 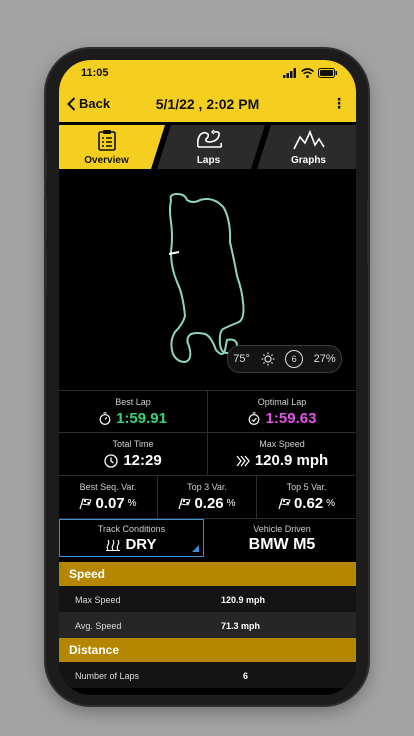 I want to click on speed-row-max: Max Speed 120.9 mph, so click(x=207, y=599).